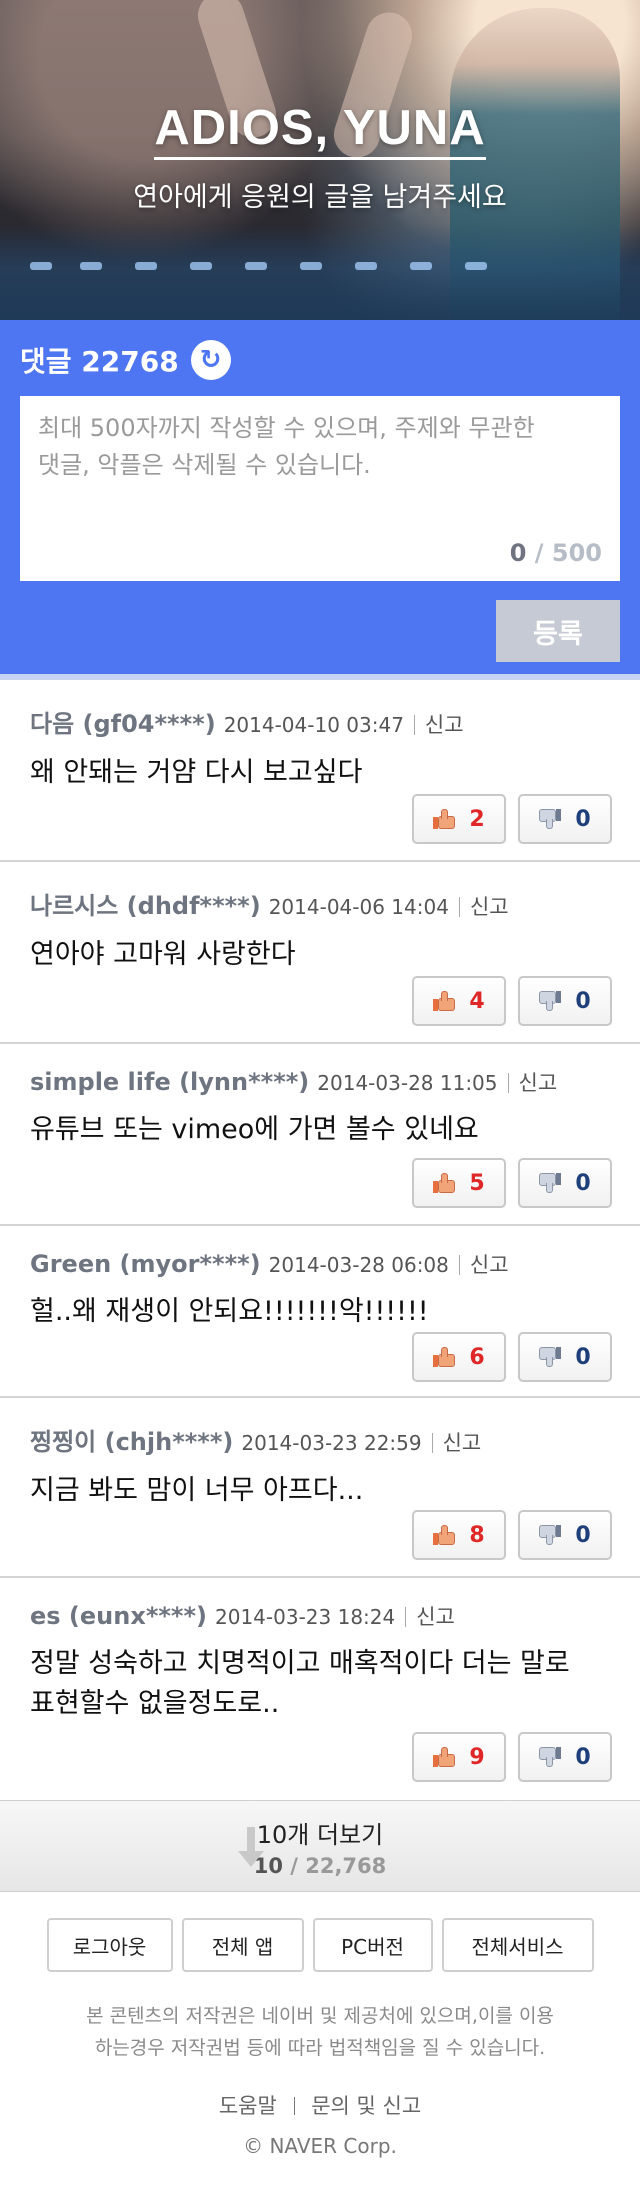  I want to click on hero-title: ADIOS, YUNA, so click(320, 130).